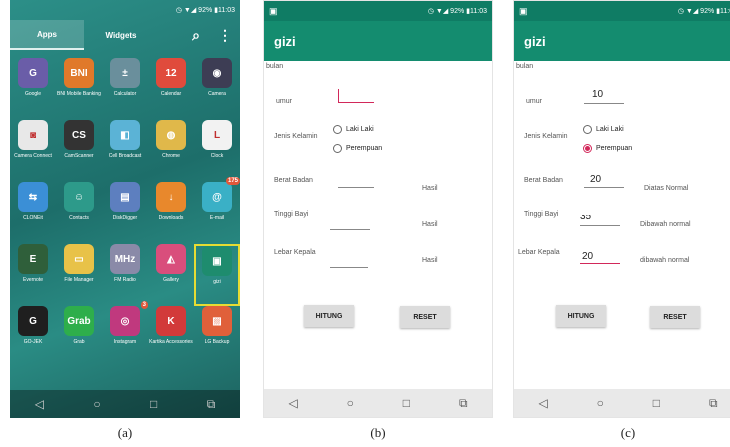  Describe the element at coordinates (357, 148) in the screenshot. I see `radio-perempuan: Perempuan` at that location.